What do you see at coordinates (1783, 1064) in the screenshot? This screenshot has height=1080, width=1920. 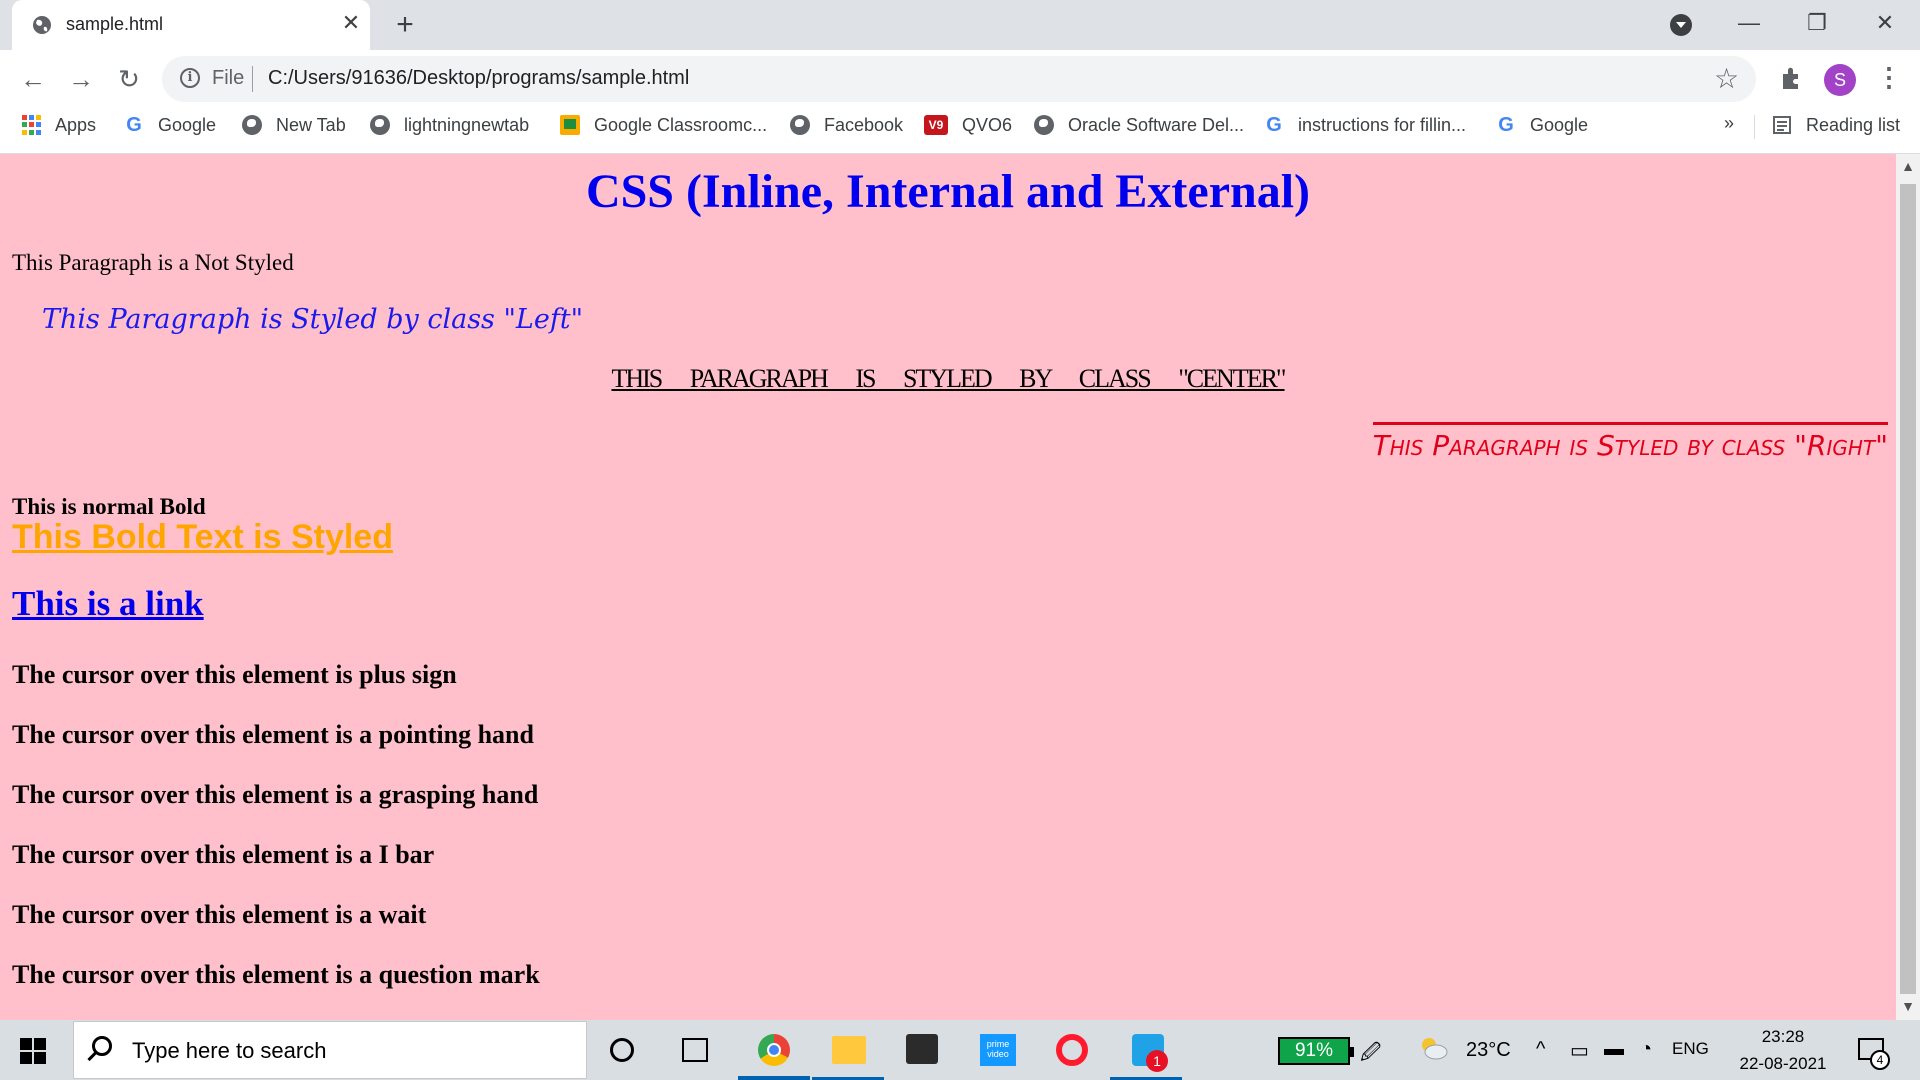 I see `clock-date: 22-08-2021` at bounding box center [1783, 1064].